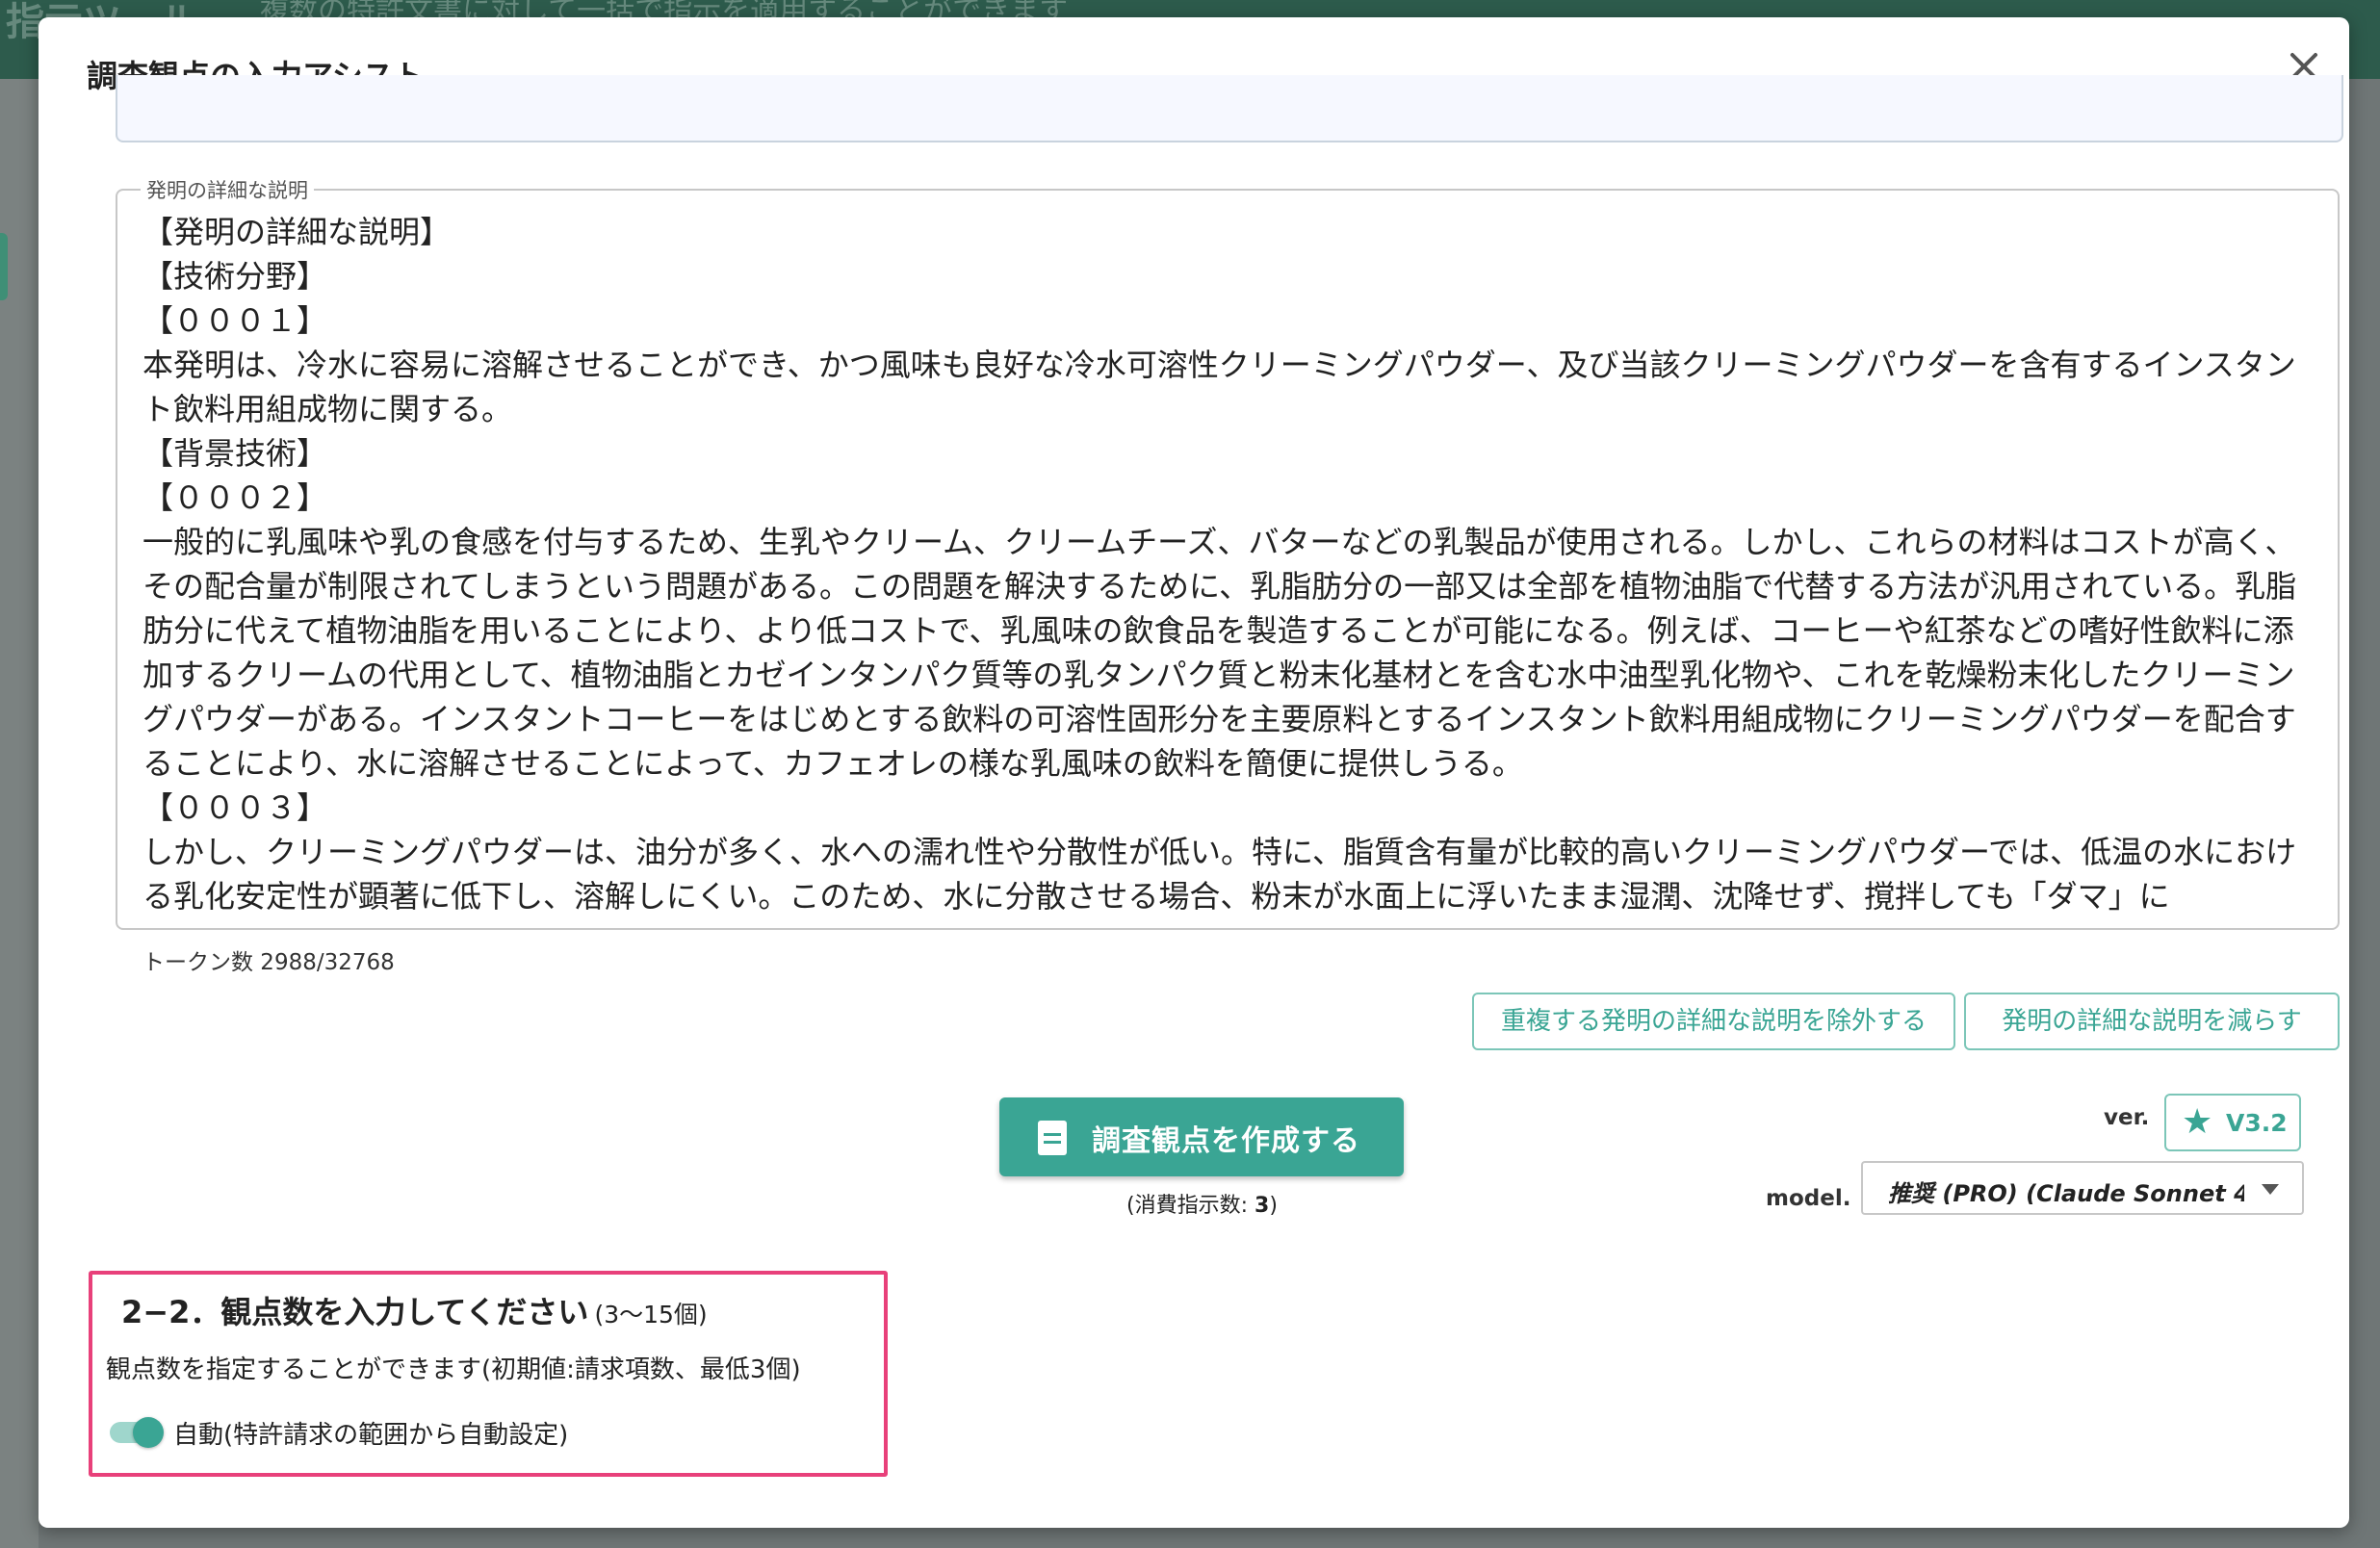 Image resolution: width=2380 pixels, height=1548 pixels. Describe the element at coordinates (2152, 1021) in the screenshot. I see `reduce-description-button: 発明の詳細な説明を減らす` at that location.